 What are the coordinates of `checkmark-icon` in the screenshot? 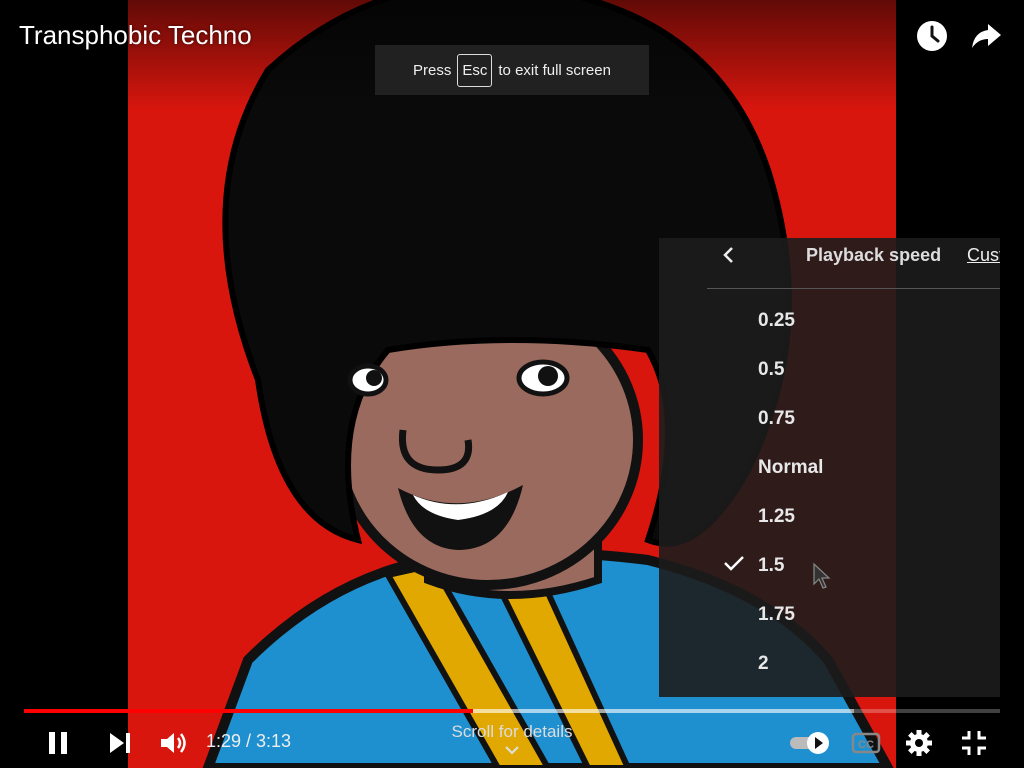 It's located at (734, 566).